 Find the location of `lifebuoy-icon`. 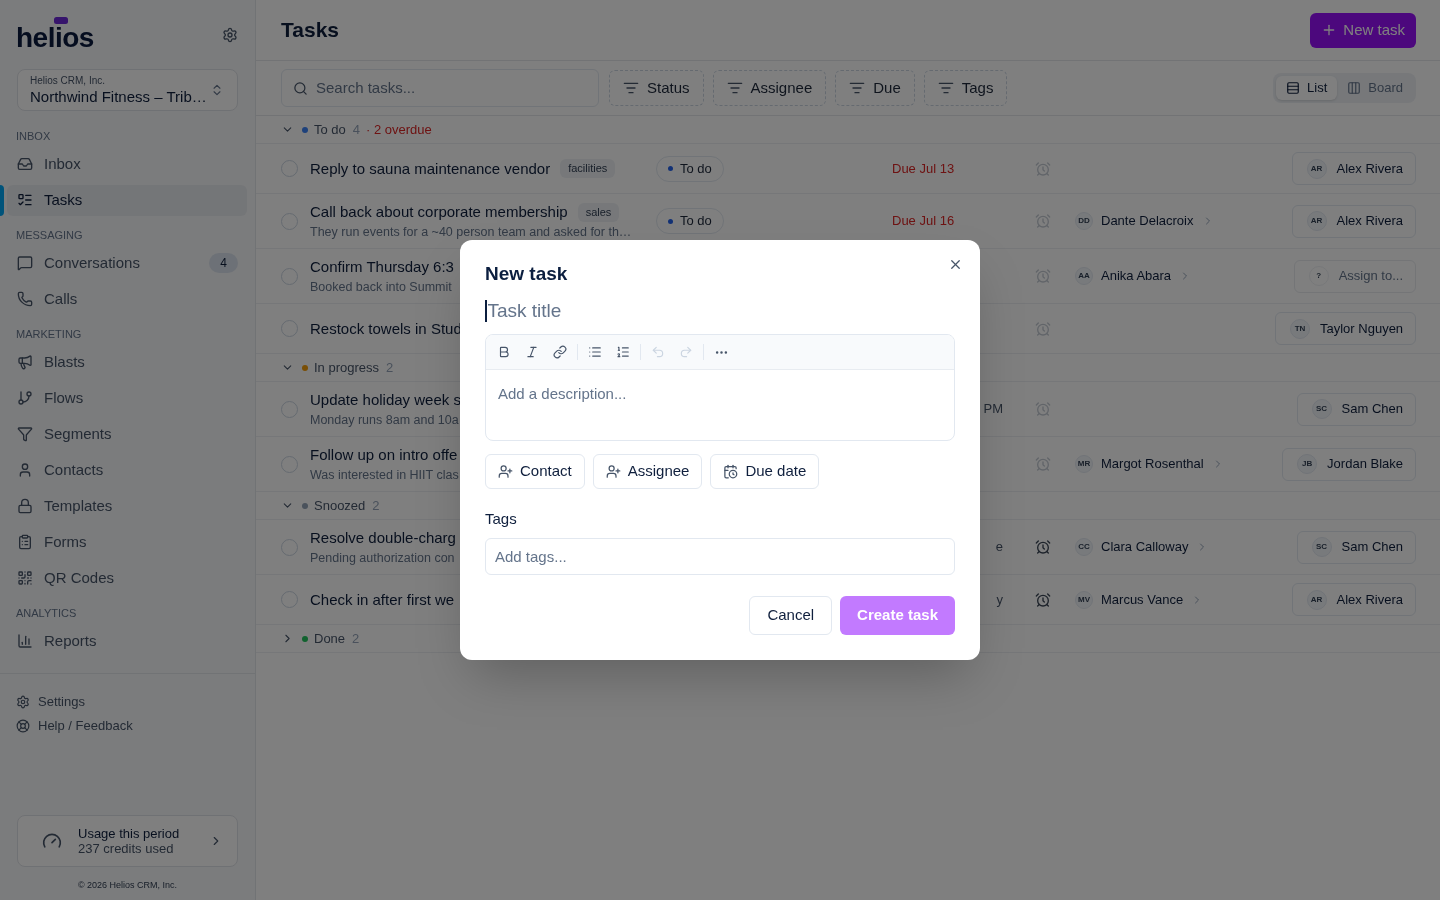

lifebuoy-icon is located at coordinates (23, 726).